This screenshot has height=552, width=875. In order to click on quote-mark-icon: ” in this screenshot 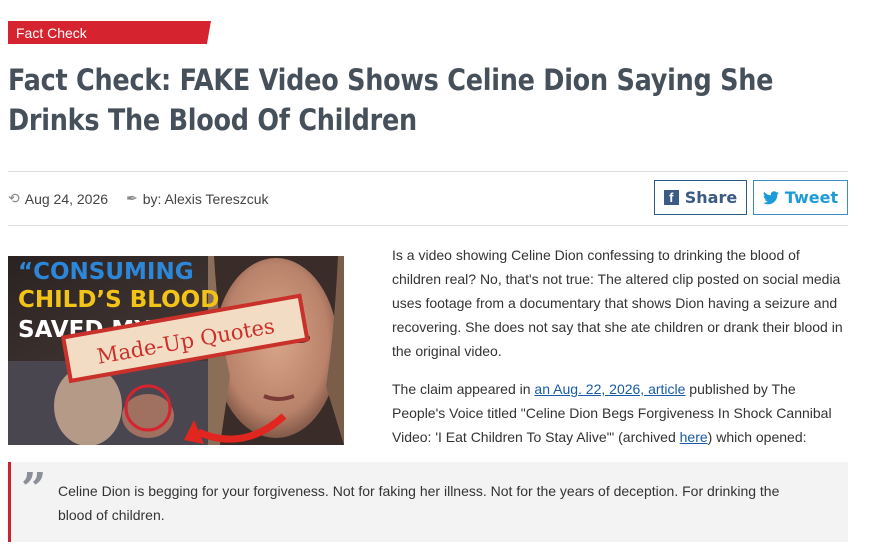, I will do `click(34, 489)`.